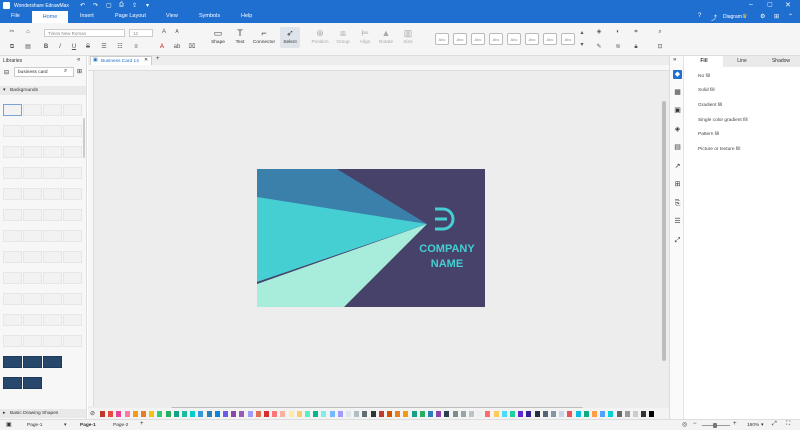 The height and width of the screenshot is (430, 800). I want to click on apps-icon: ⊞, so click(776, 16).